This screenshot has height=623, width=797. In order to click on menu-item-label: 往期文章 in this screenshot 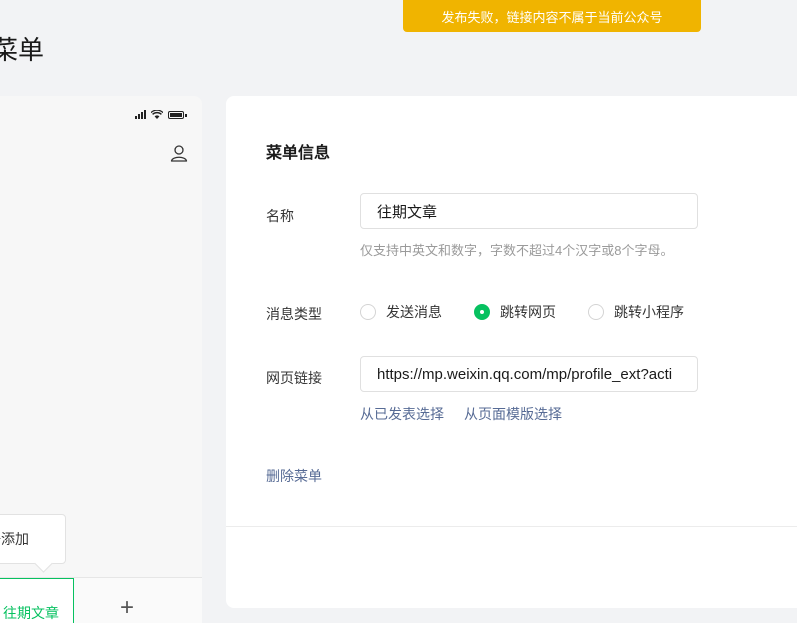, I will do `click(31, 613)`.